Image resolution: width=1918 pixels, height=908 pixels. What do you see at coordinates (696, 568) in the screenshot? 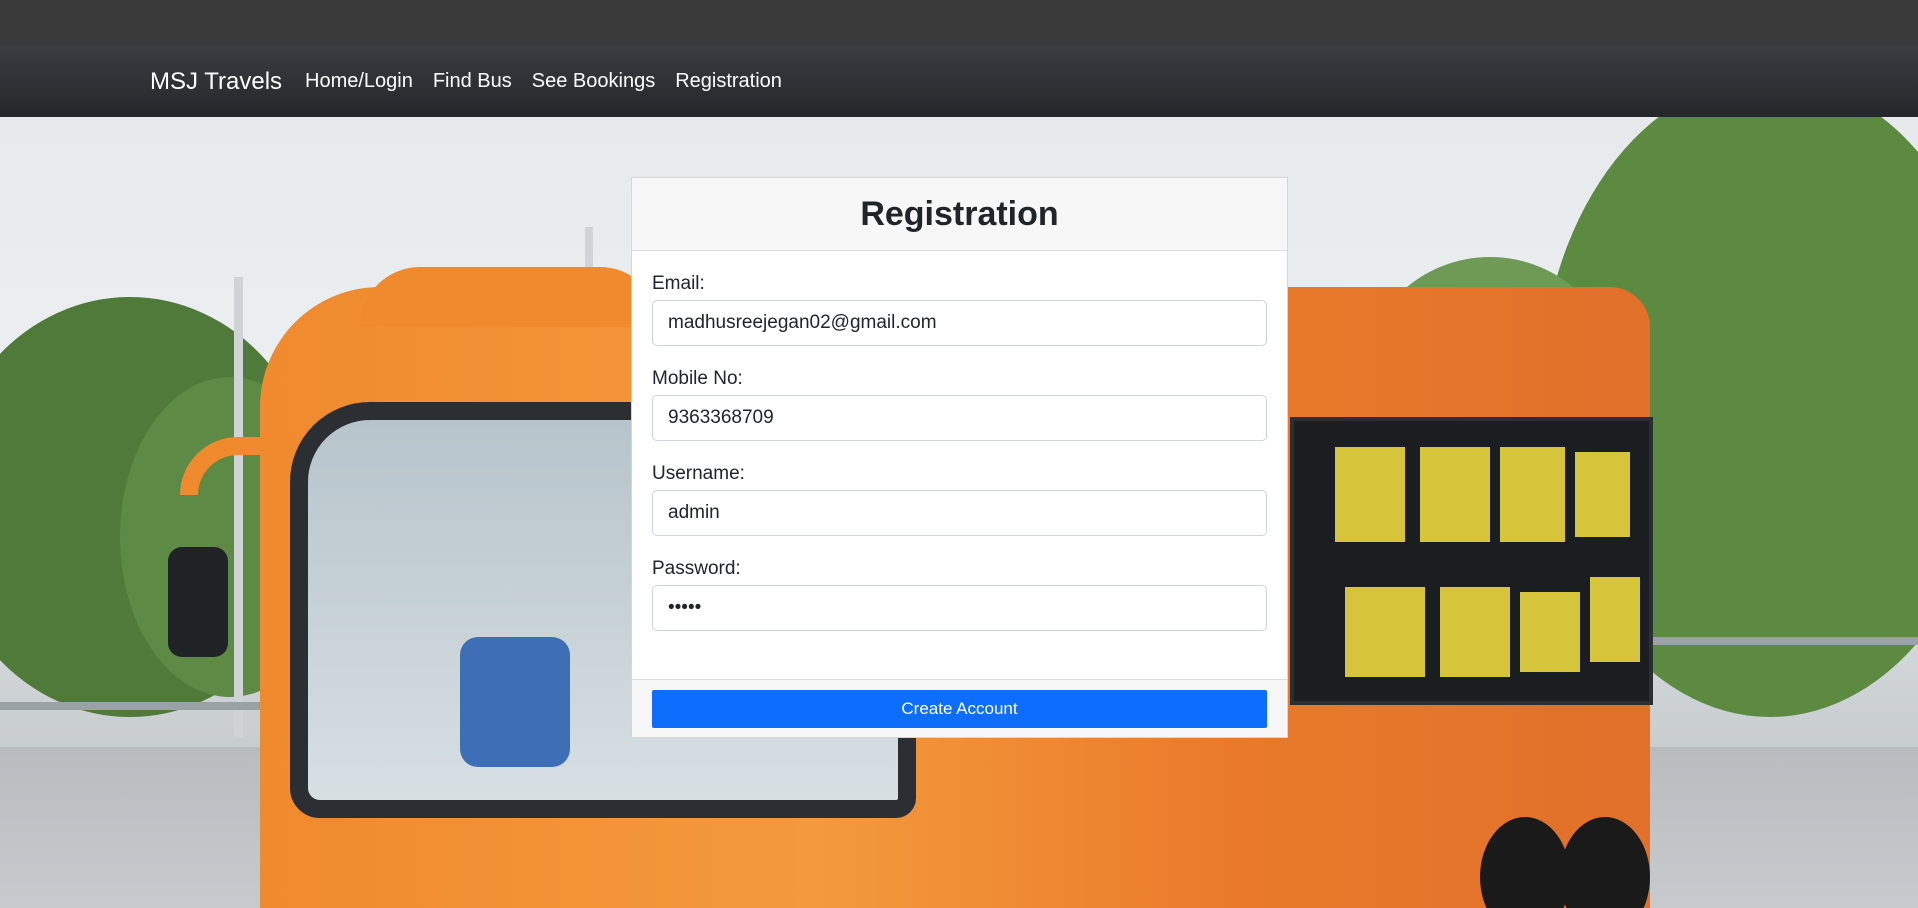
I see `password-label: Password:` at bounding box center [696, 568].